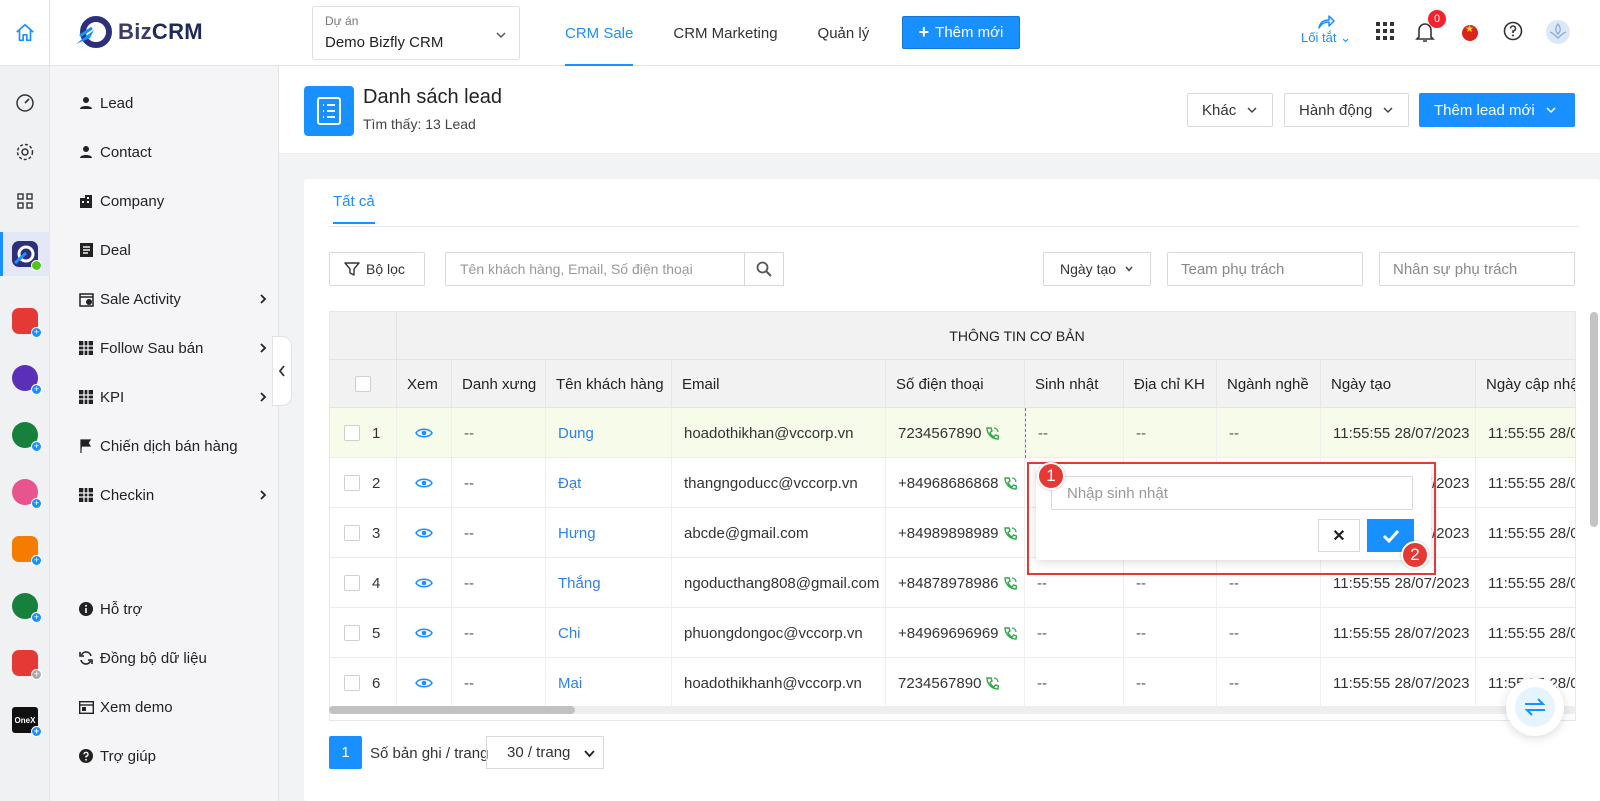  What do you see at coordinates (1347, 110) in the screenshot?
I see `action-dropdown-button: Hành động` at bounding box center [1347, 110].